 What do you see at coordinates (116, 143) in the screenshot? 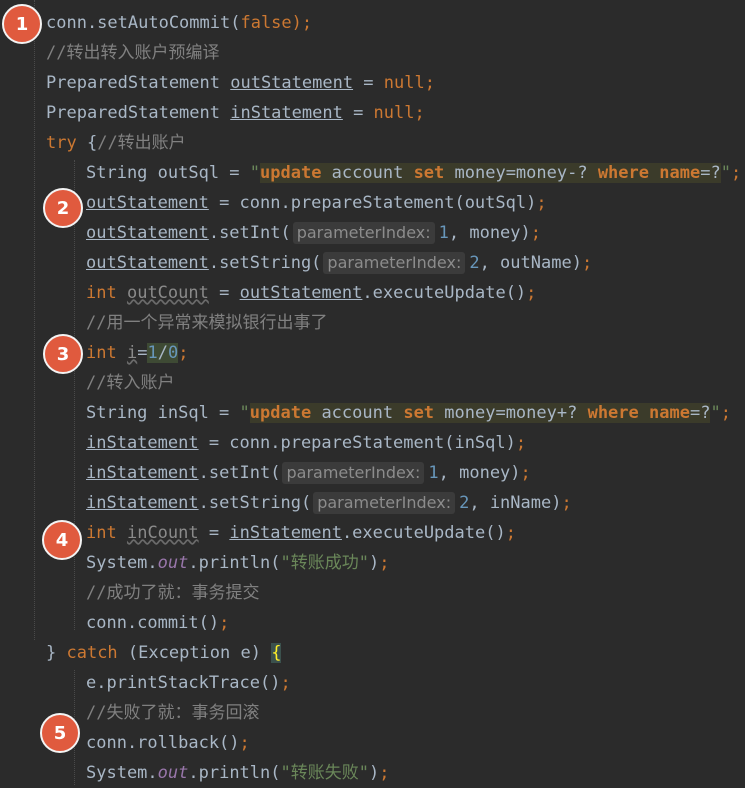
I see `code-line: try {//转出账户` at bounding box center [116, 143].